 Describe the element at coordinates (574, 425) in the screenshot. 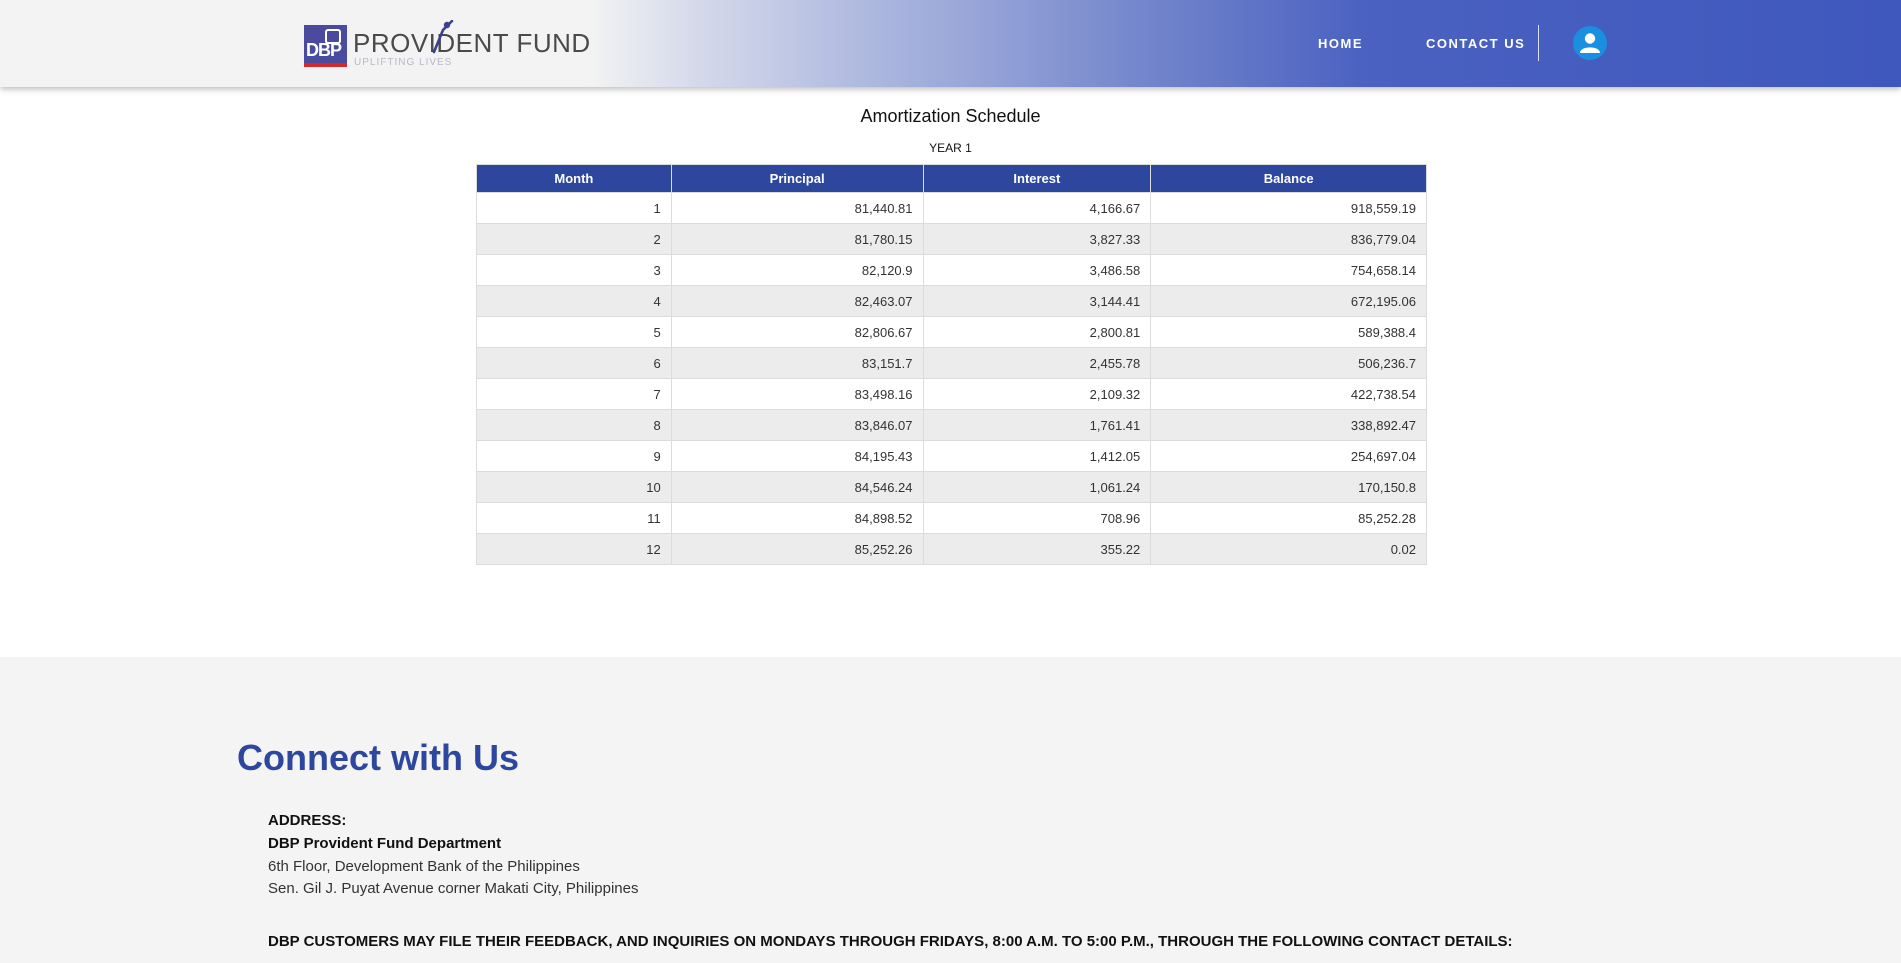

I see `cell-month: 8` at that location.